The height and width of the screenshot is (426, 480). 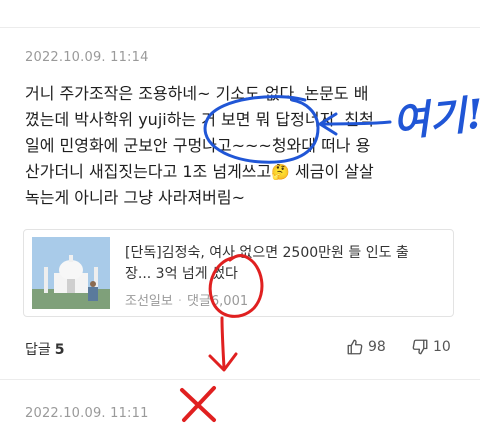 I want to click on news-comment-count: 6,001, so click(x=229, y=301).